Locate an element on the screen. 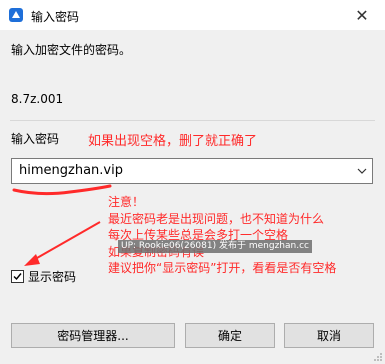  dropdown-button is located at coordinates (362, 171).